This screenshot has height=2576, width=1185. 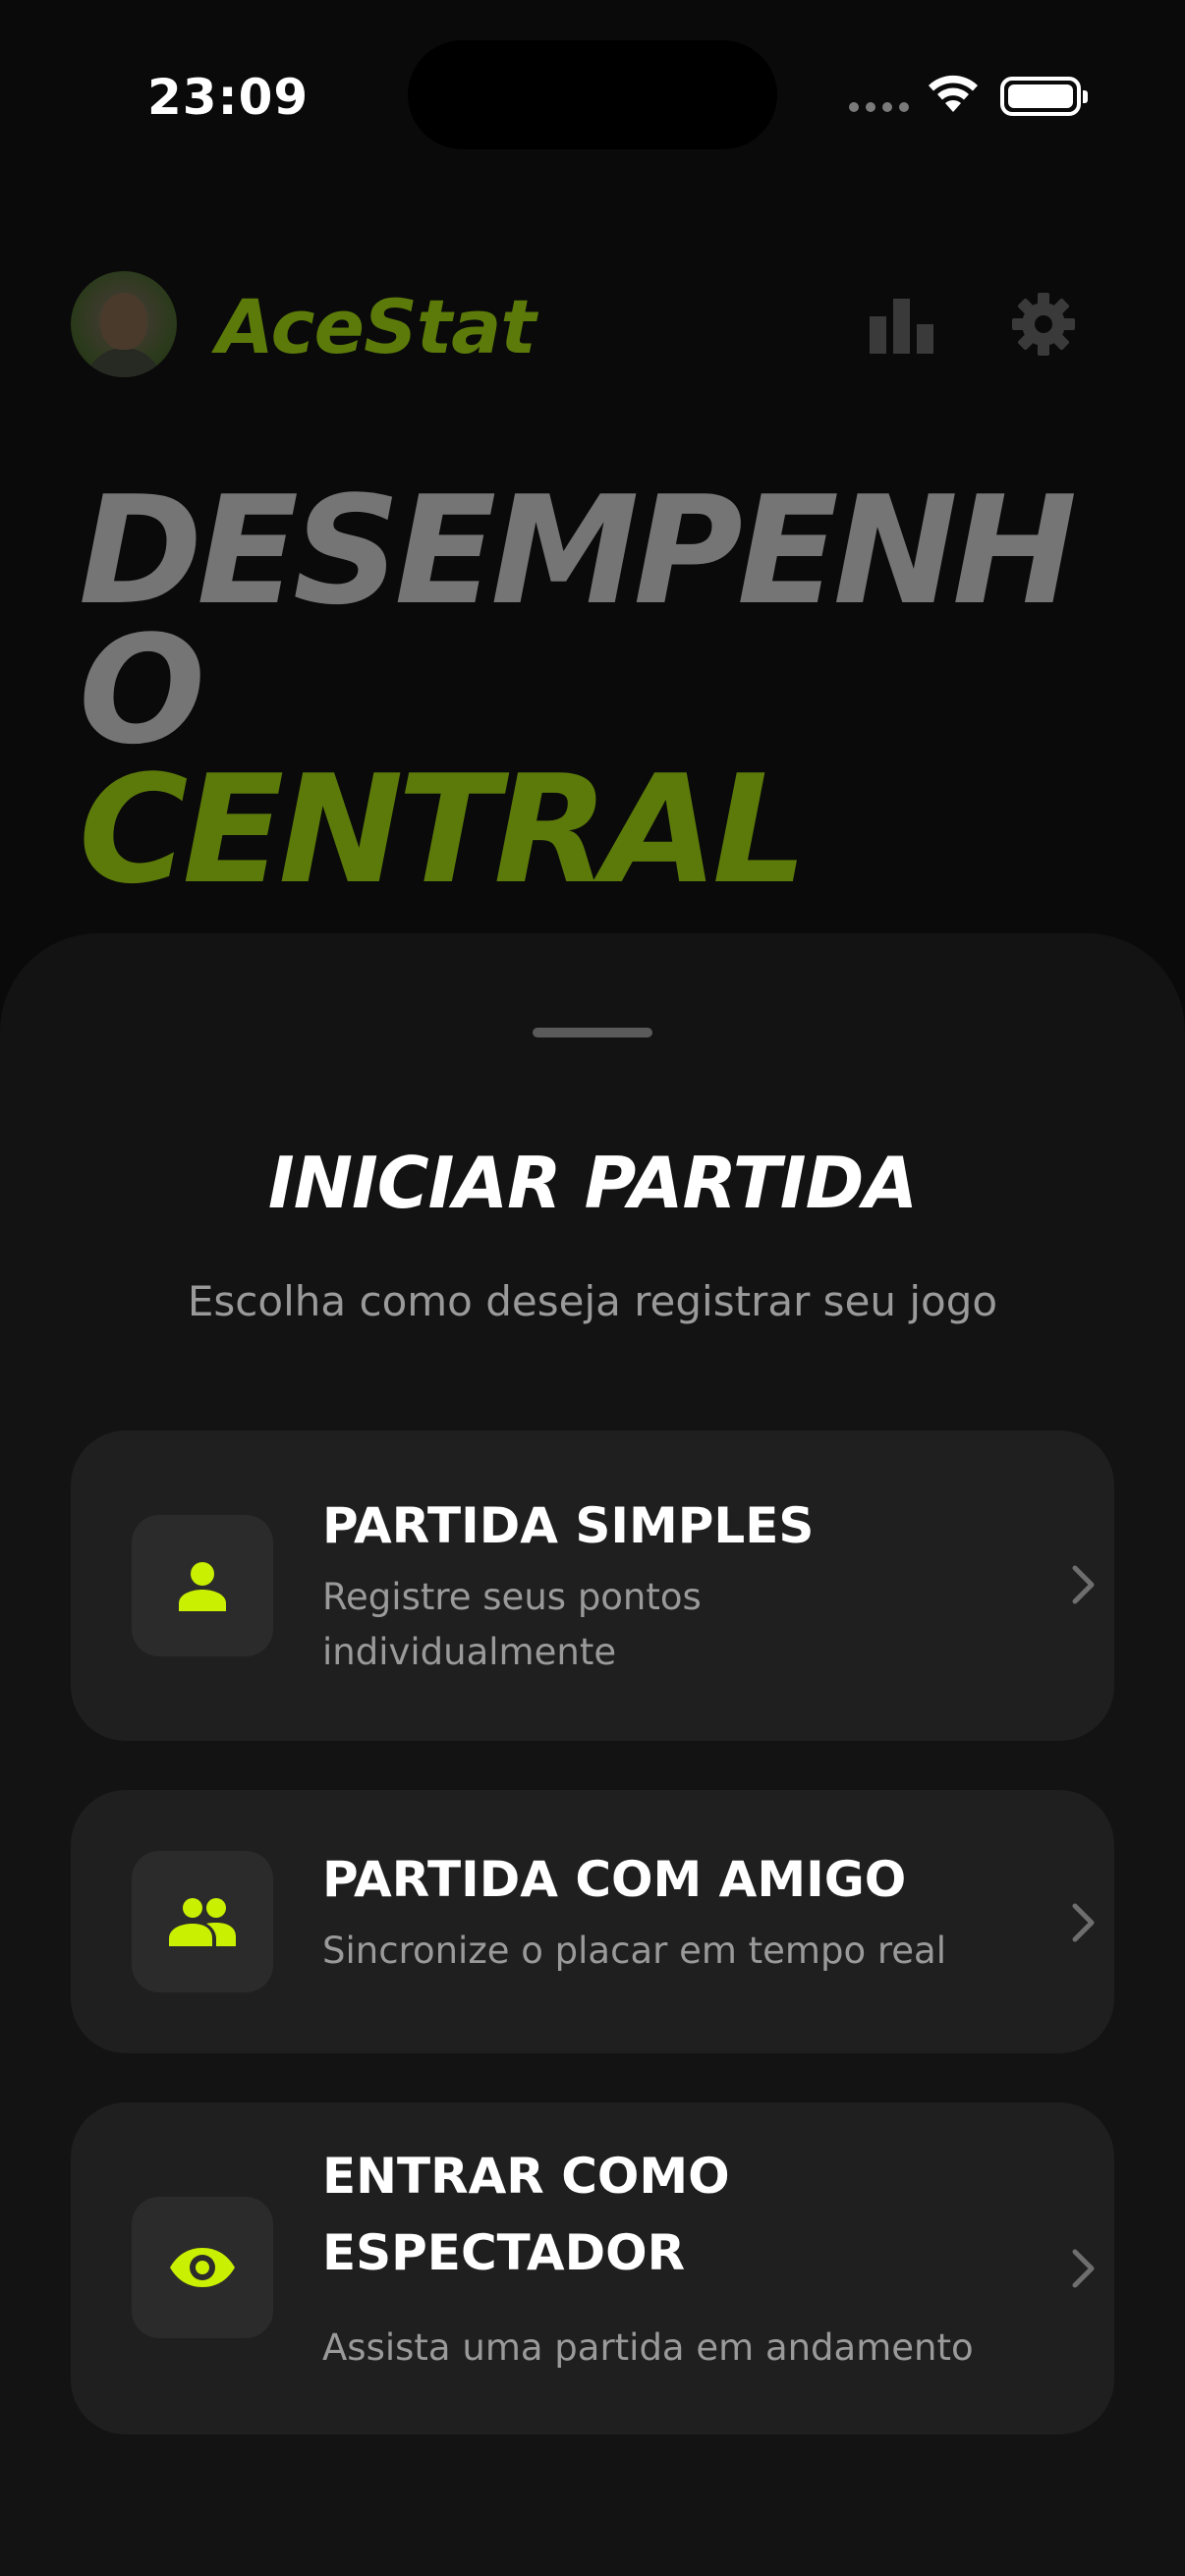 I want to click on status-time: 23:09, so click(x=229, y=97).